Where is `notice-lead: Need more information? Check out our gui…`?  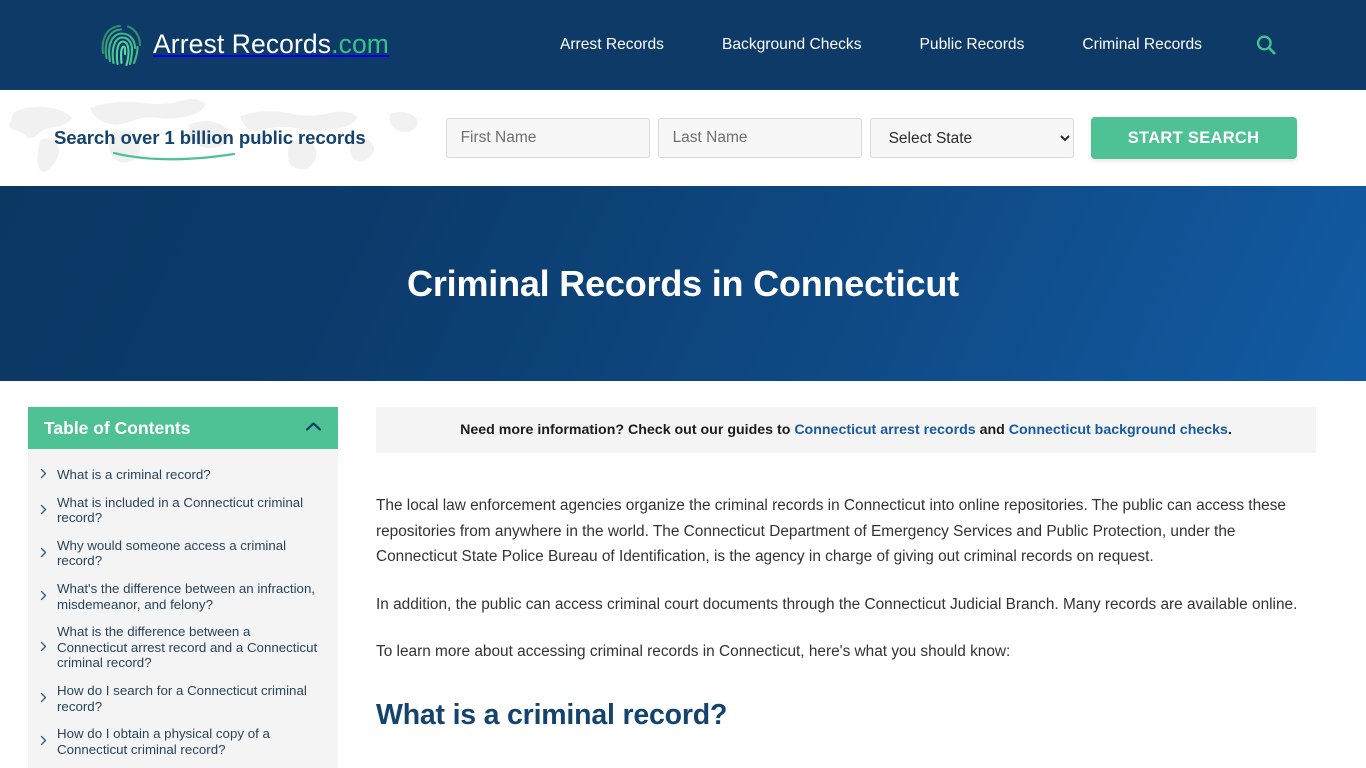 notice-lead: Need more information? Check out our gui… is located at coordinates (627, 430).